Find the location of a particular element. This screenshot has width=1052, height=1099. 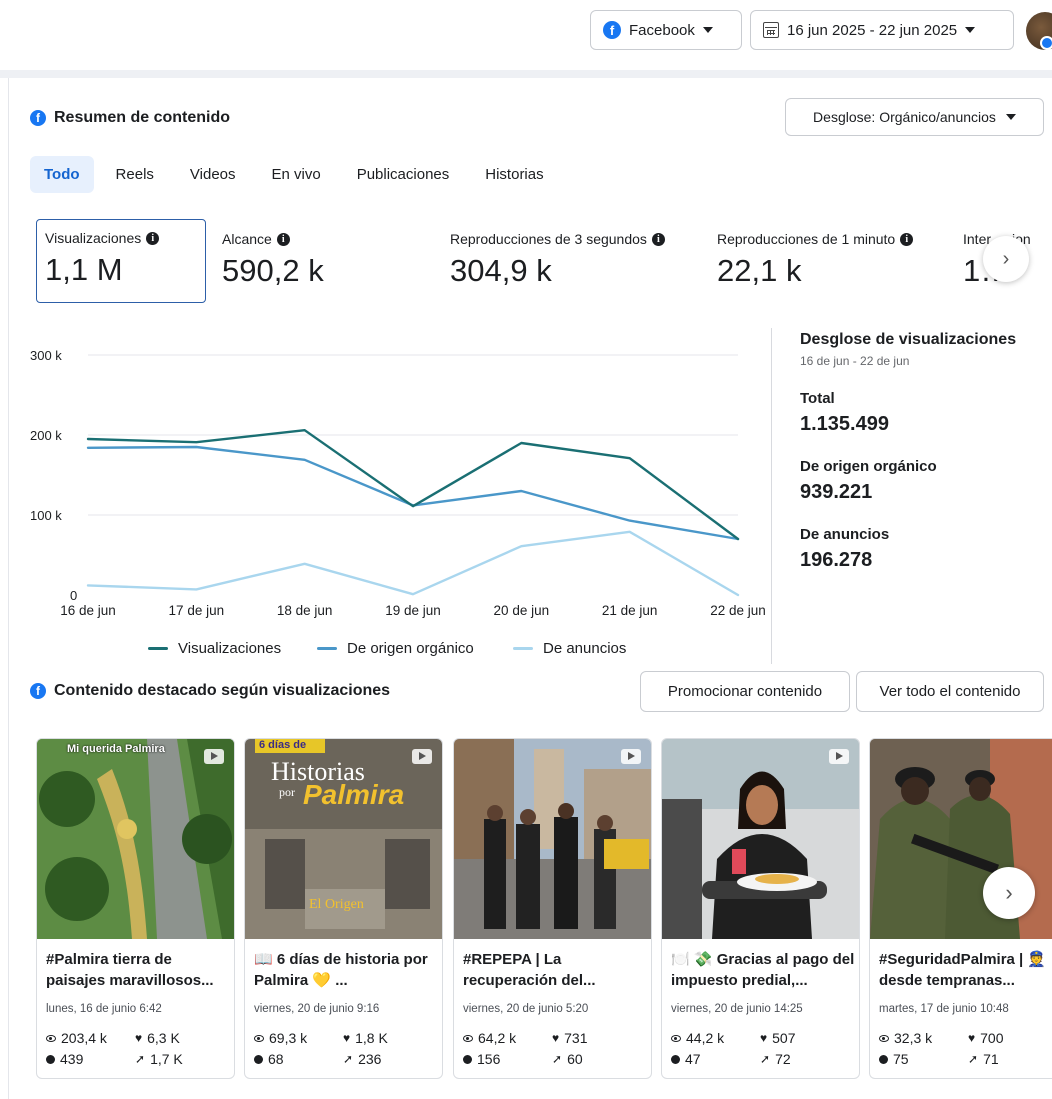

platform-label: Facebook is located at coordinates (662, 30).